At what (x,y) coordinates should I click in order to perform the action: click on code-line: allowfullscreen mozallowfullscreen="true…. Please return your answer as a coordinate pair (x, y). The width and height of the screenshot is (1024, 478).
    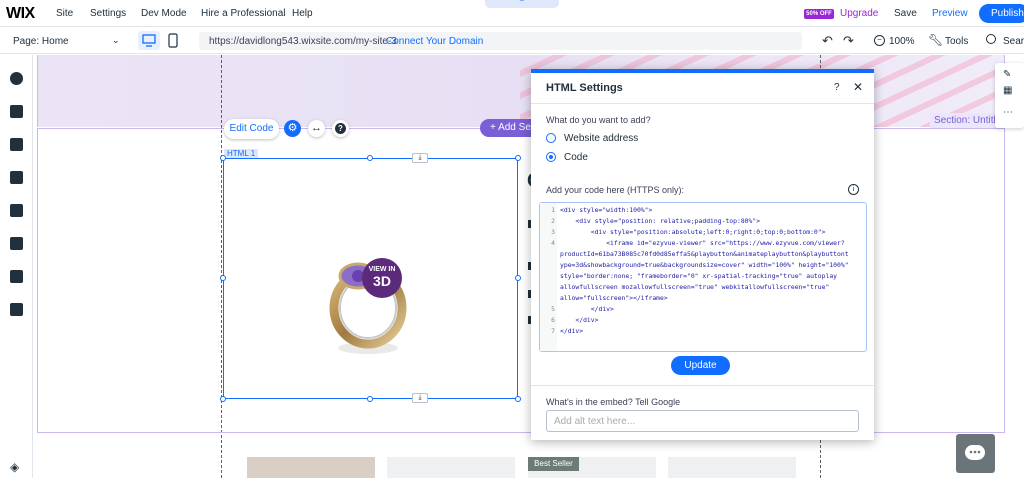
    Looking at the image, I should click on (695, 287).